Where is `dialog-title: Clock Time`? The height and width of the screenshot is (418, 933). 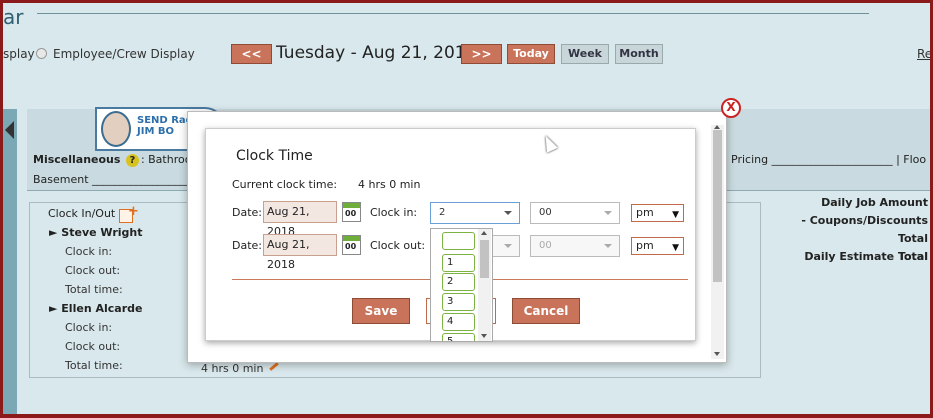 dialog-title: Clock Time is located at coordinates (274, 156).